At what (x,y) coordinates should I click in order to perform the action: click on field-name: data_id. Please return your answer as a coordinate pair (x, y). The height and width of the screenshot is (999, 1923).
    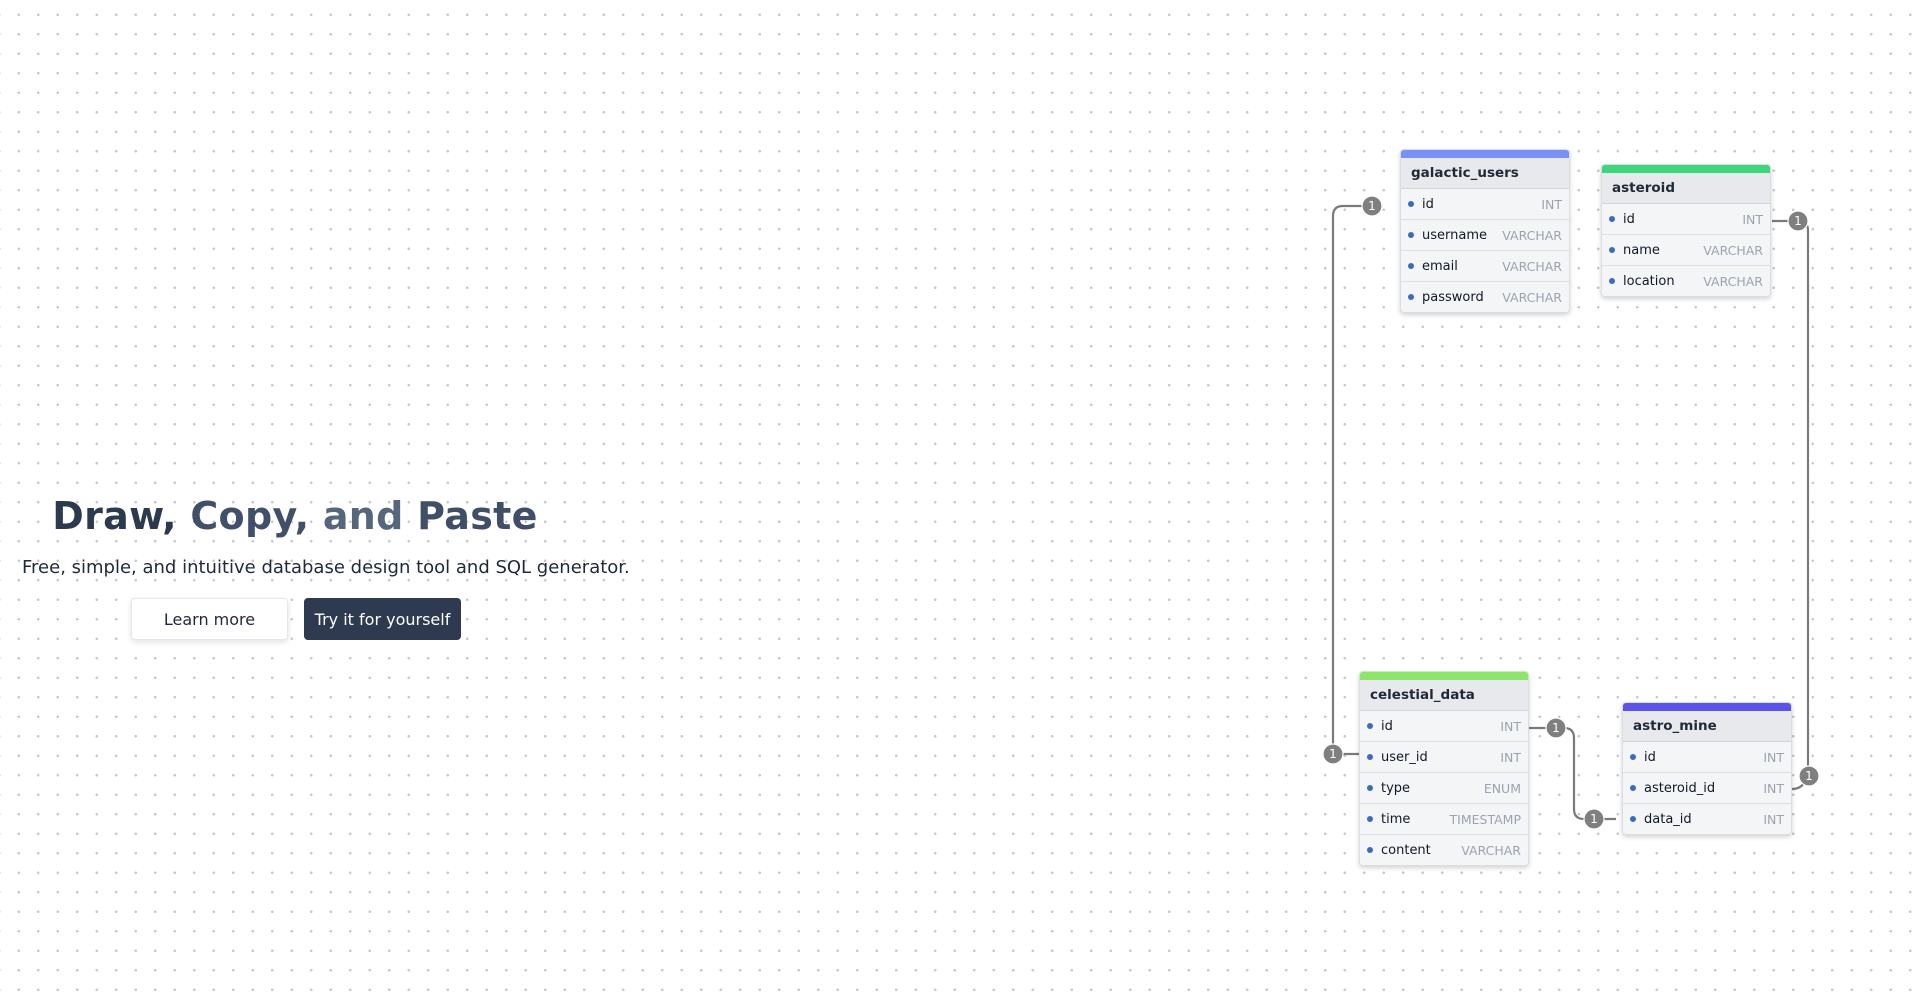
    Looking at the image, I should click on (1668, 819).